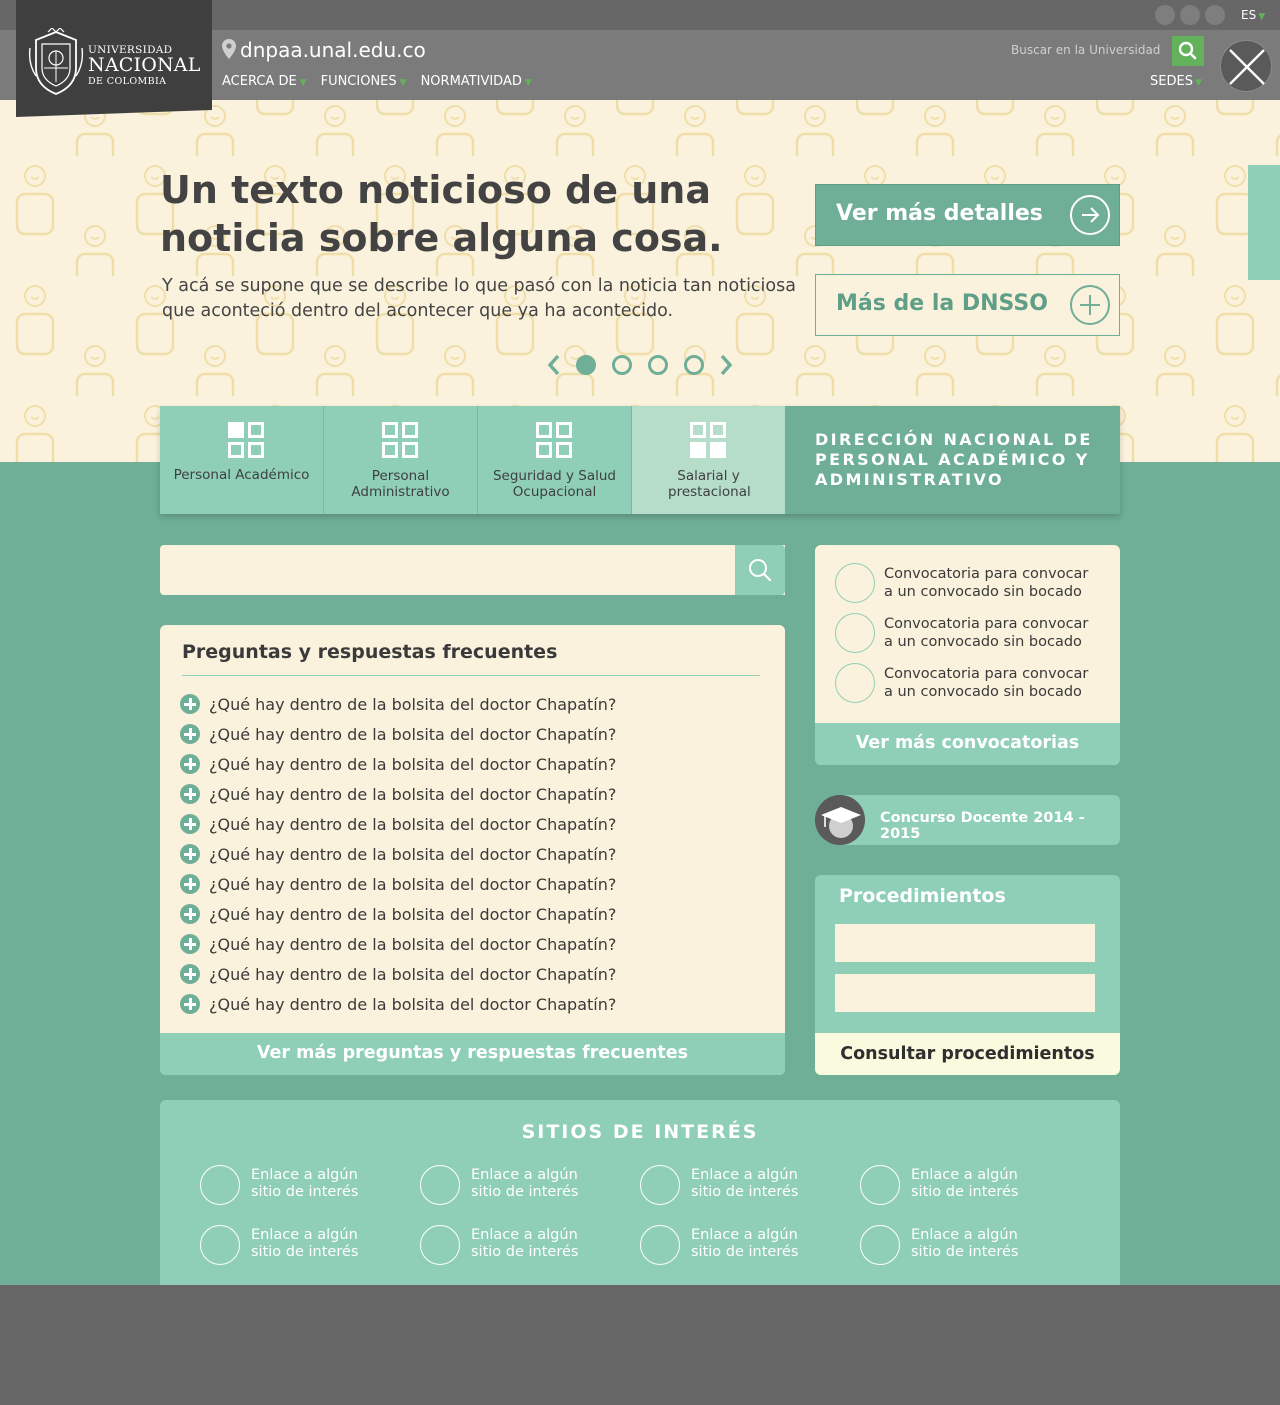 This screenshot has width=1280, height=1405. Describe the element at coordinates (640, 1345) in the screenshot. I see `footer-area` at that location.